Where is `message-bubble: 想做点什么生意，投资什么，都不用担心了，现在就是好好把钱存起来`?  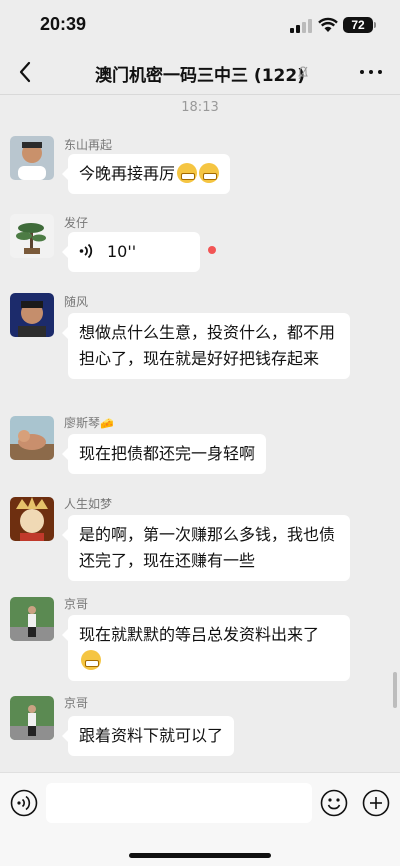
message-bubble: 想做点什么生意，投资什么，都不用担心了，现在就是好好把钱存起来 is located at coordinates (206, 346).